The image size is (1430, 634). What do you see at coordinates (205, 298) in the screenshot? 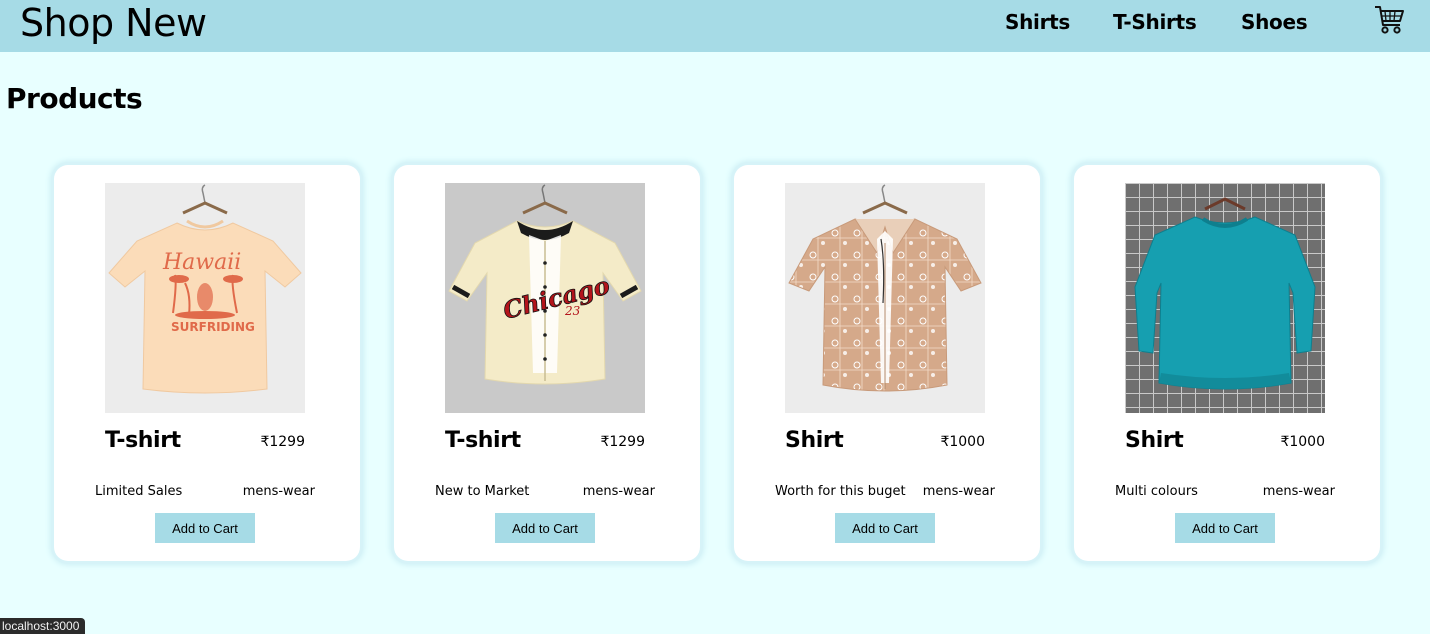
I see `product-image-hawaii-tshirt: Hawaii SURFRIDING` at bounding box center [205, 298].